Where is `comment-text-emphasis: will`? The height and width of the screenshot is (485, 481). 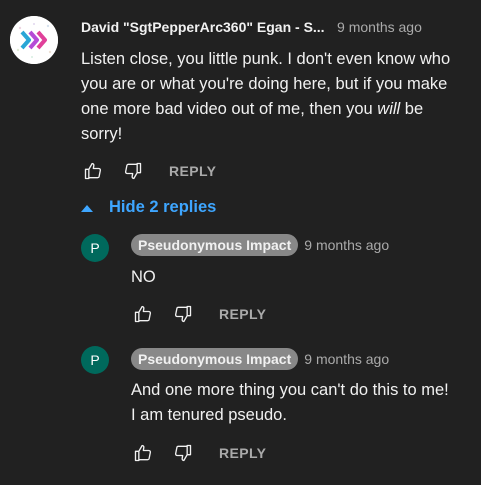
comment-text-emphasis: will is located at coordinates (389, 109).